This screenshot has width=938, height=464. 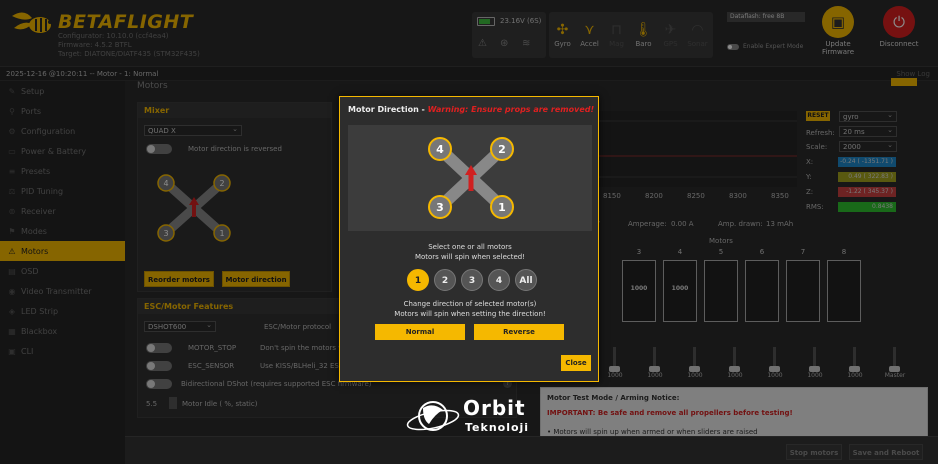 I want to click on normal-direction-button: Normal, so click(x=420, y=332).